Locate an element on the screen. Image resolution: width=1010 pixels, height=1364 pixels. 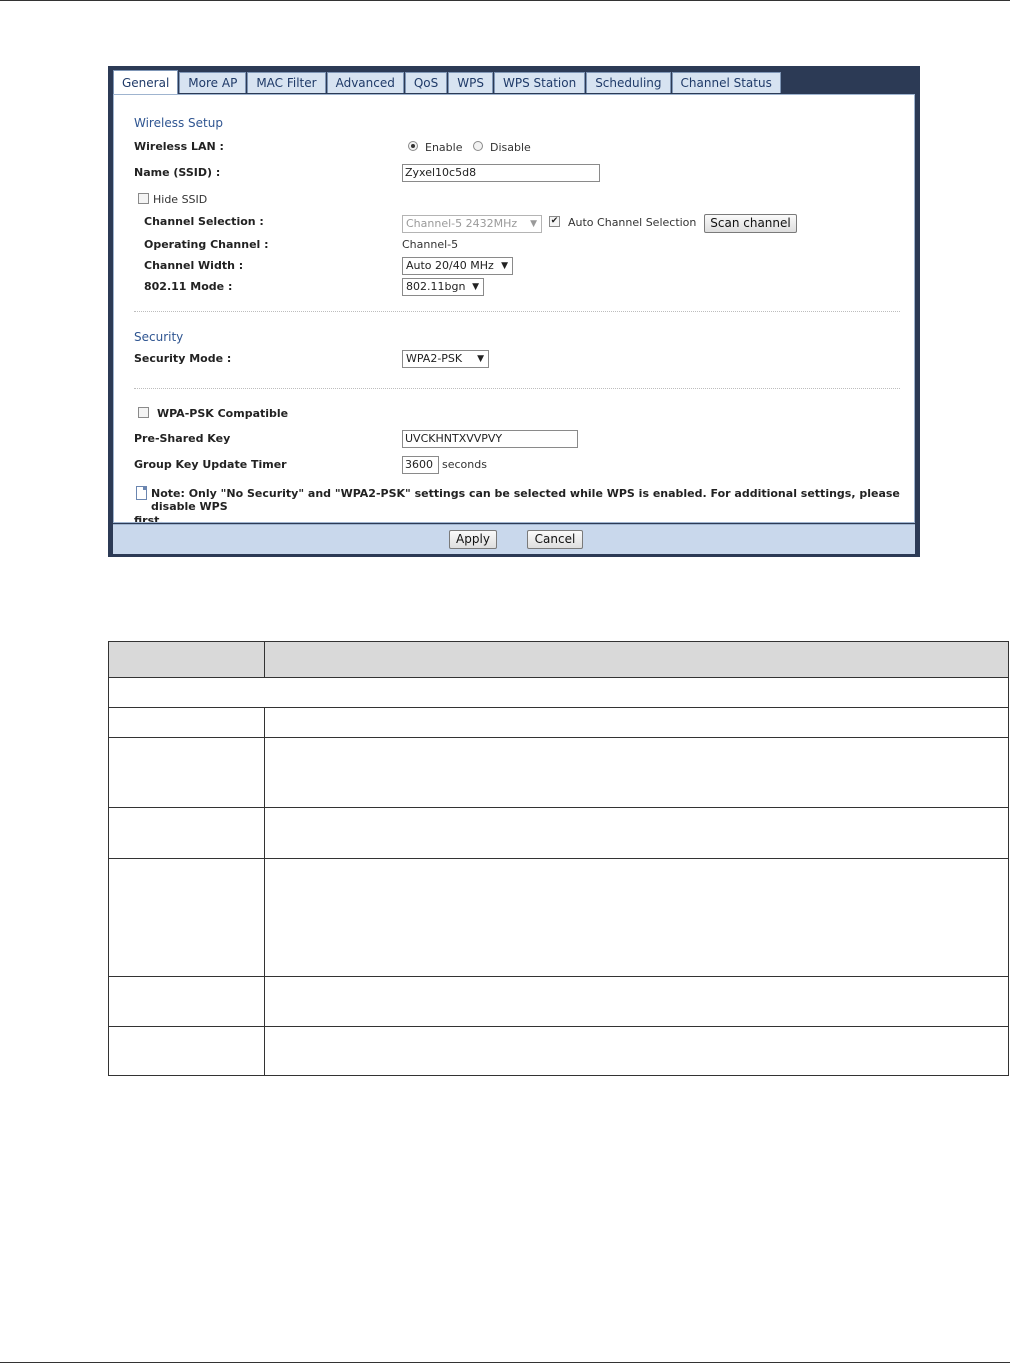
operating-channel-label: Operating Channel : is located at coordinates (206, 244).